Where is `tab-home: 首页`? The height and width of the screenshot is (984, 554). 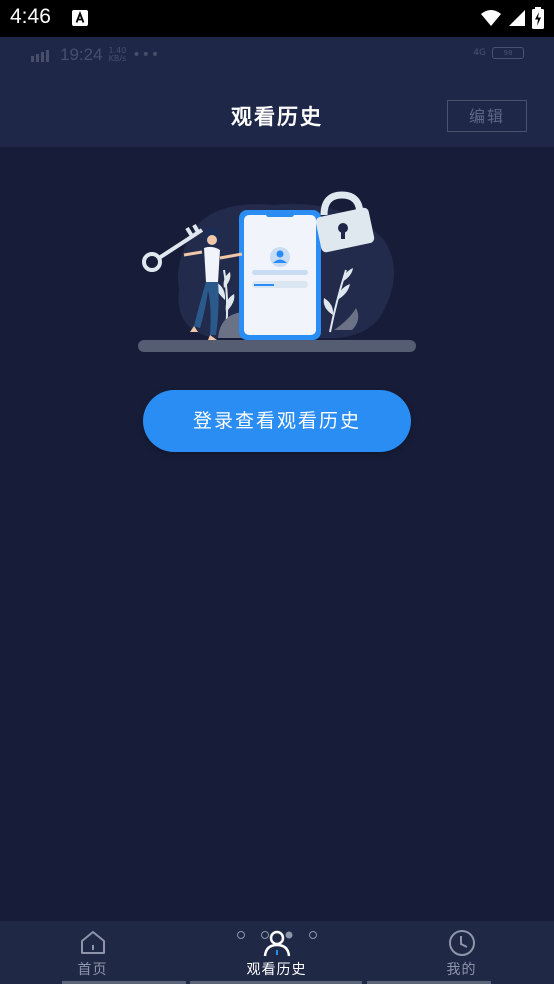
tab-home: 首页 is located at coordinates (92, 952).